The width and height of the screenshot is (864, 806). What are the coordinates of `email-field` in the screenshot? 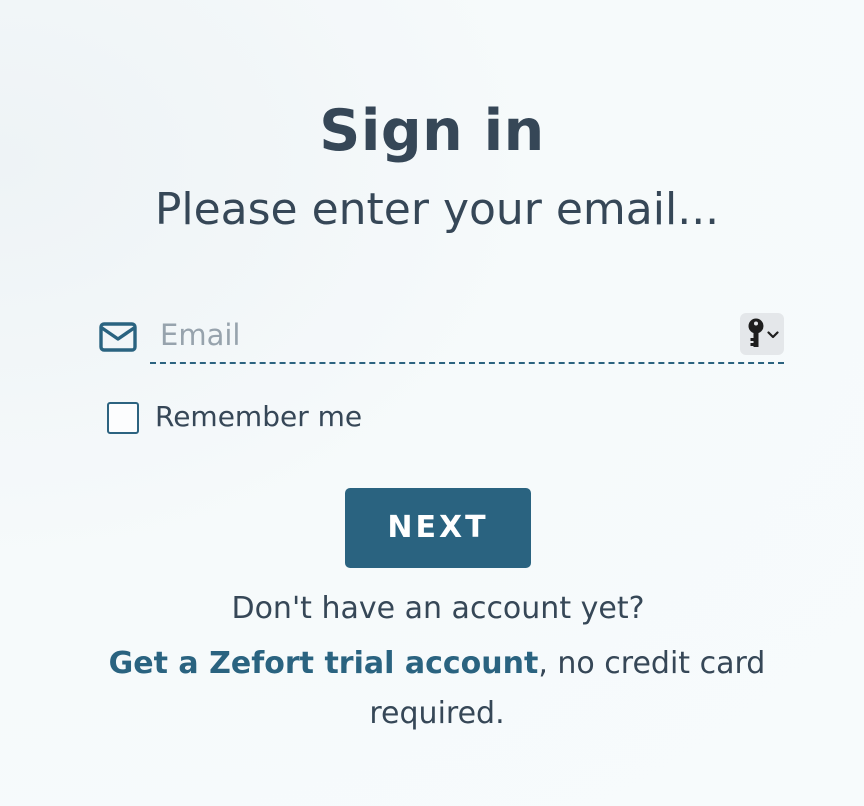 It's located at (467, 337).